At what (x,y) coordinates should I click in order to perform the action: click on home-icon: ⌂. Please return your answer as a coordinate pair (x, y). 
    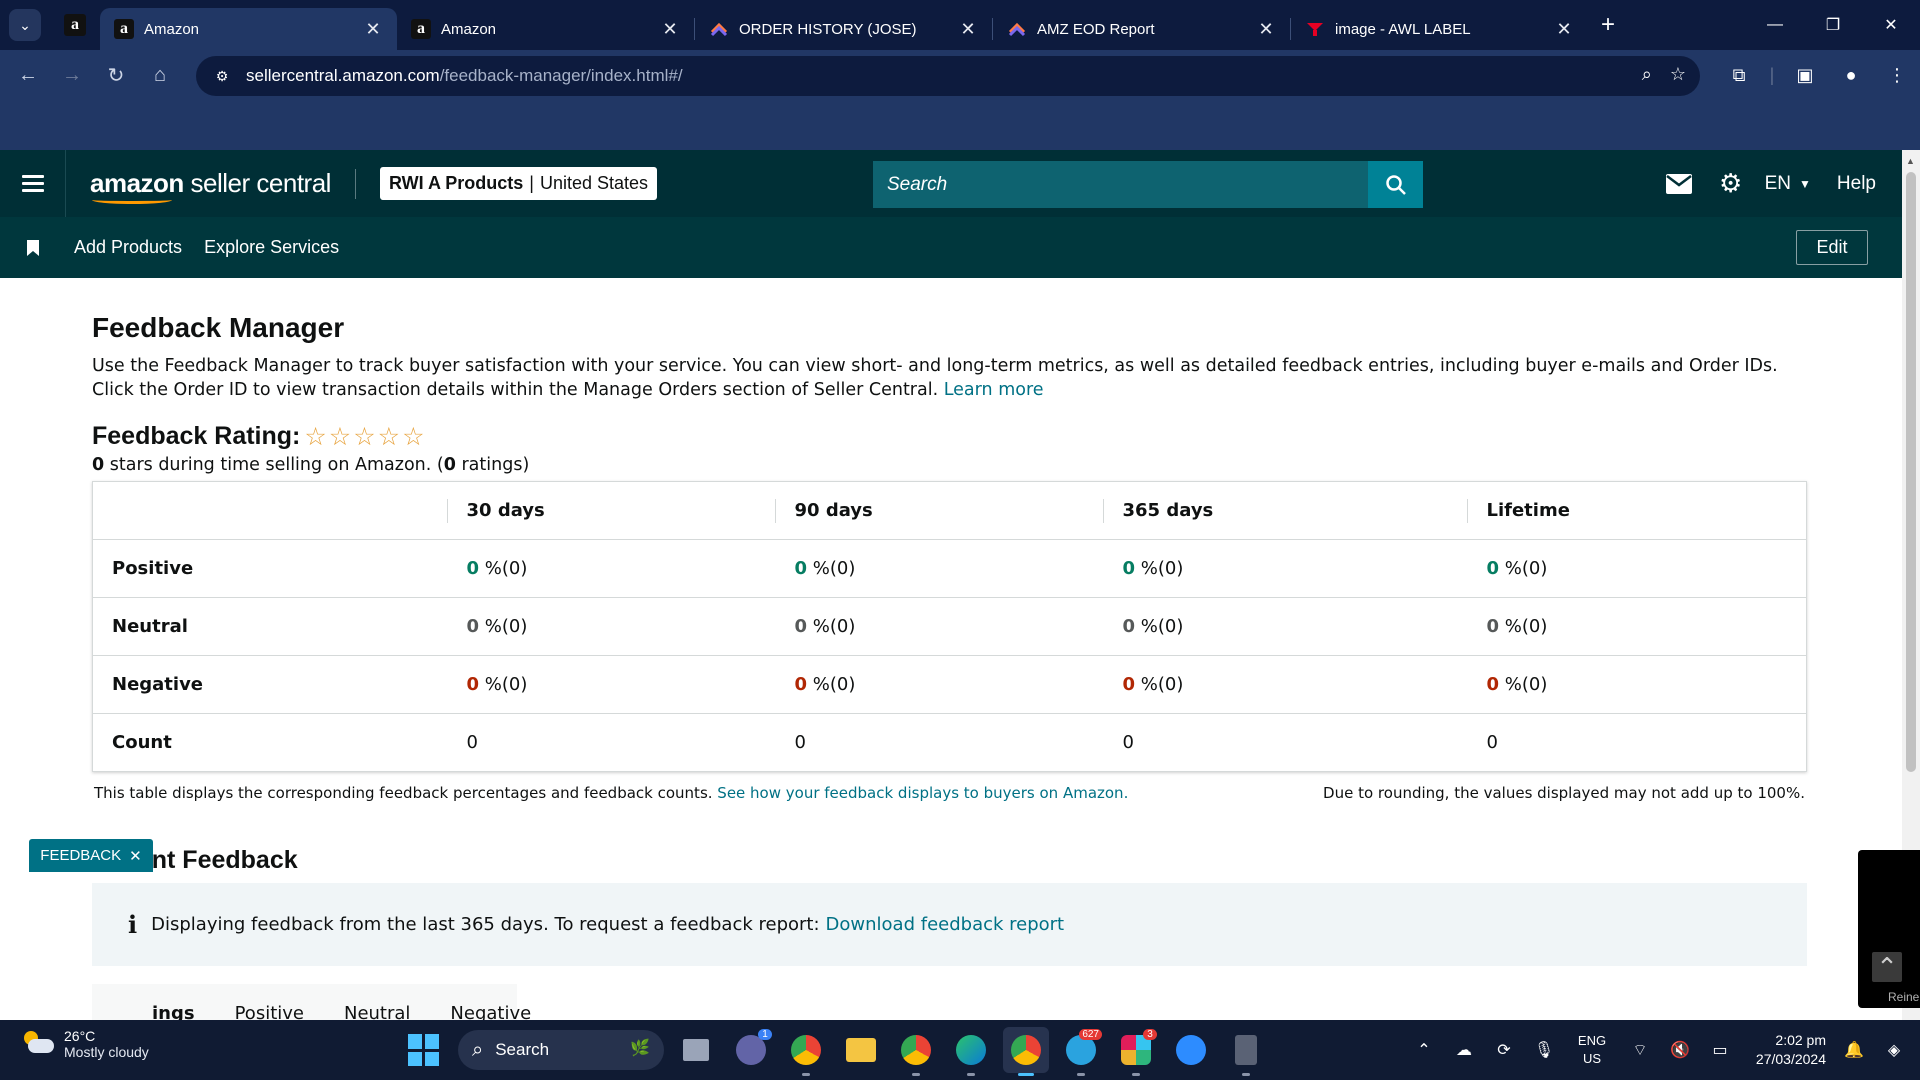
    Looking at the image, I should click on (160, 75).